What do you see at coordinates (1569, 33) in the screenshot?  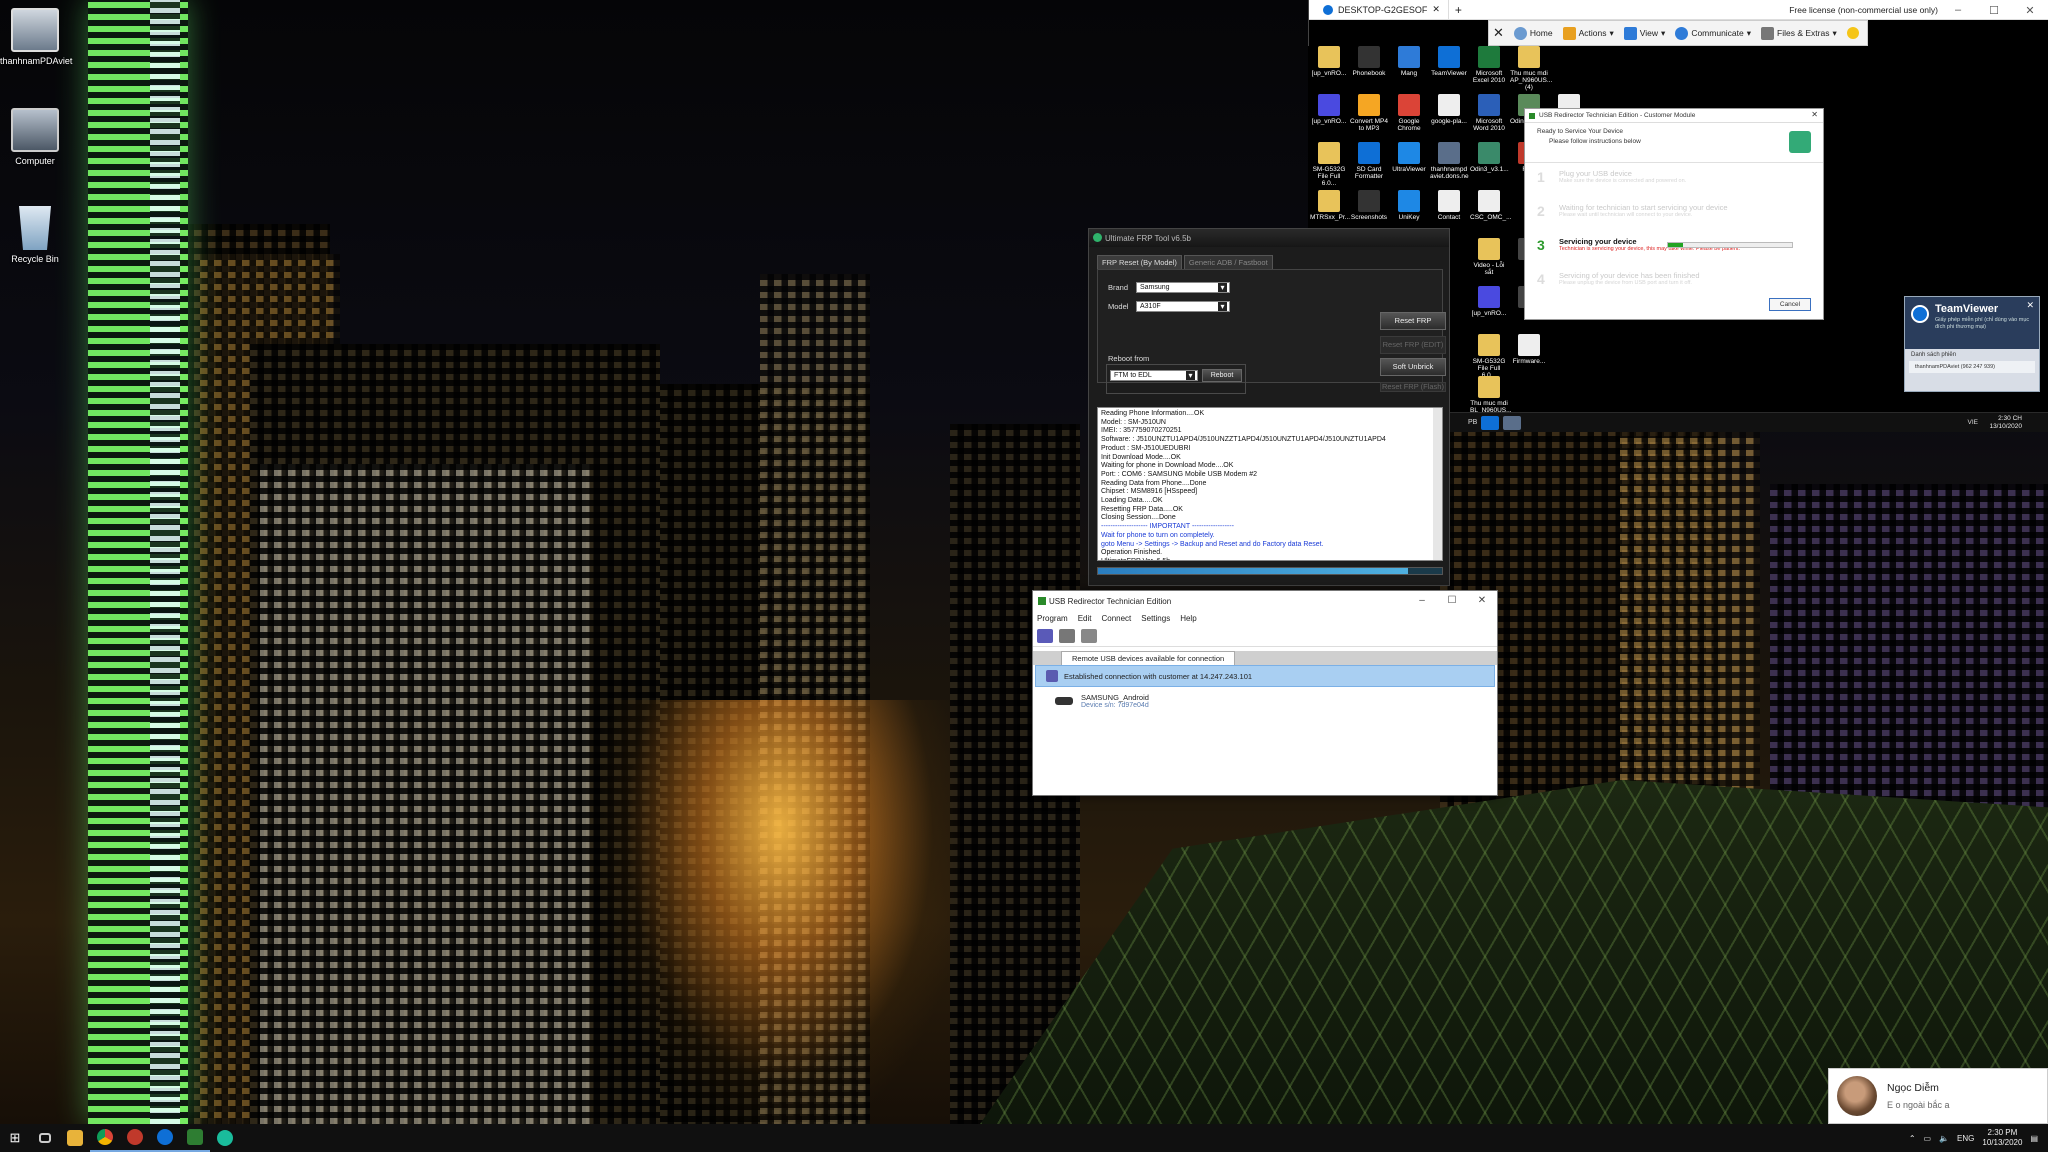 I see `actions-icon` at bounding box center [1569, 33].